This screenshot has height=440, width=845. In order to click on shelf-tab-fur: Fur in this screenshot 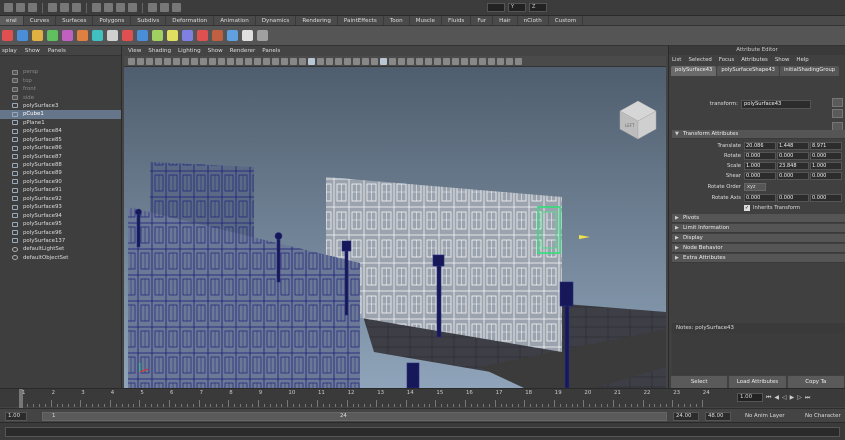, I will do `click(482, 20)`.